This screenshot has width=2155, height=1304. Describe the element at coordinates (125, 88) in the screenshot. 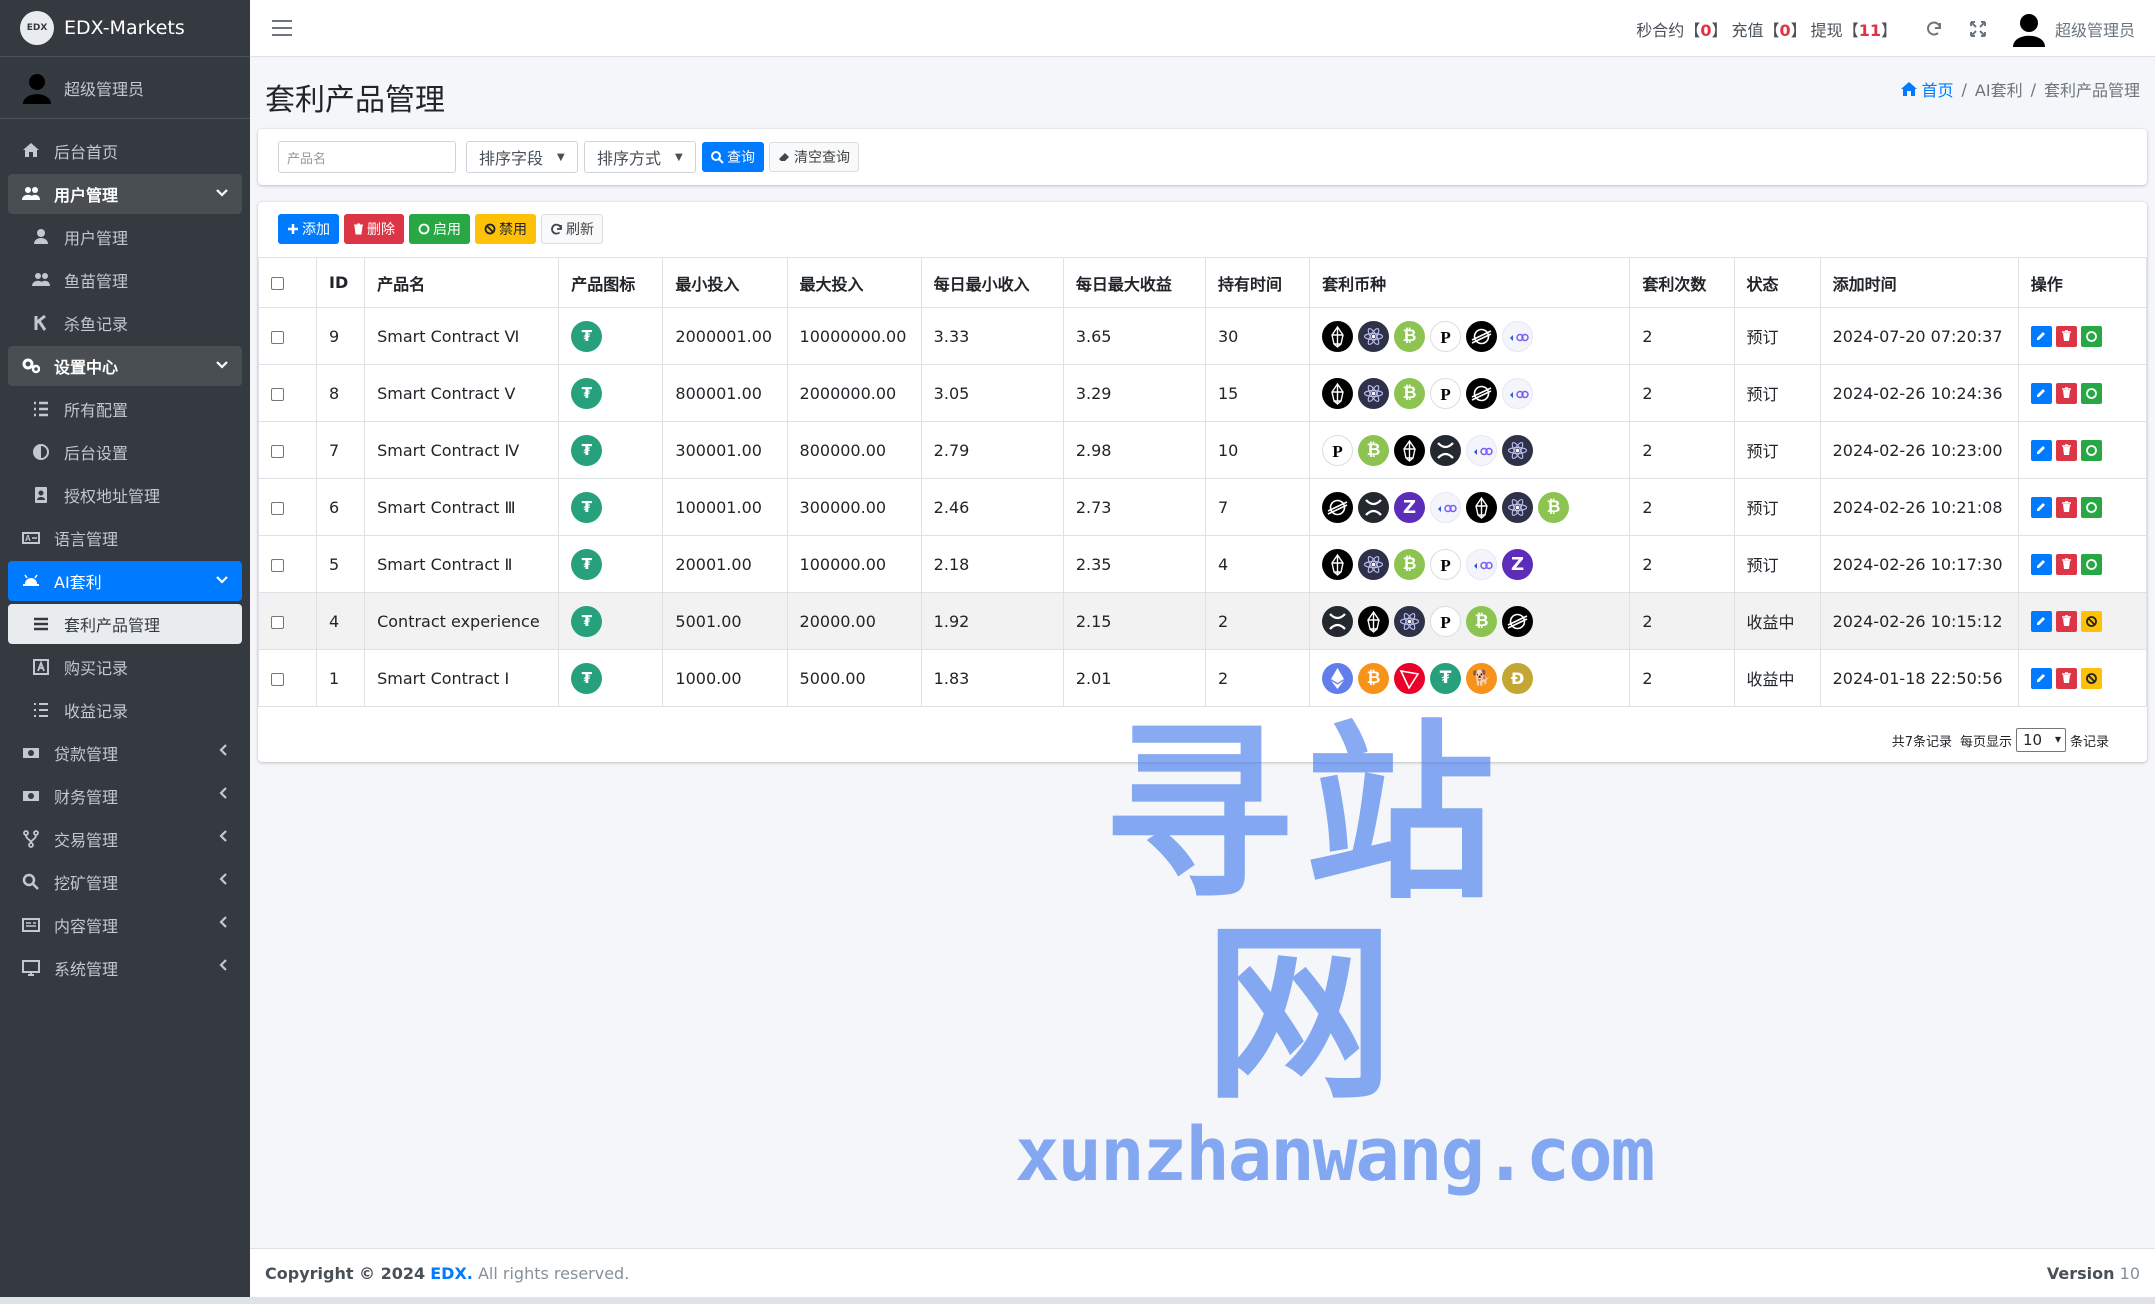

I see `user-panel: 超级管理员` at that location.